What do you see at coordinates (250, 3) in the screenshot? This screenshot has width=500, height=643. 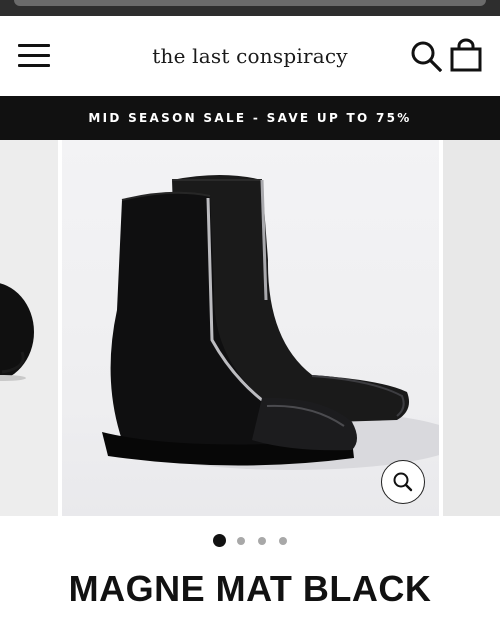 I see `browser-address-pill` at bounding box center [250, 3].